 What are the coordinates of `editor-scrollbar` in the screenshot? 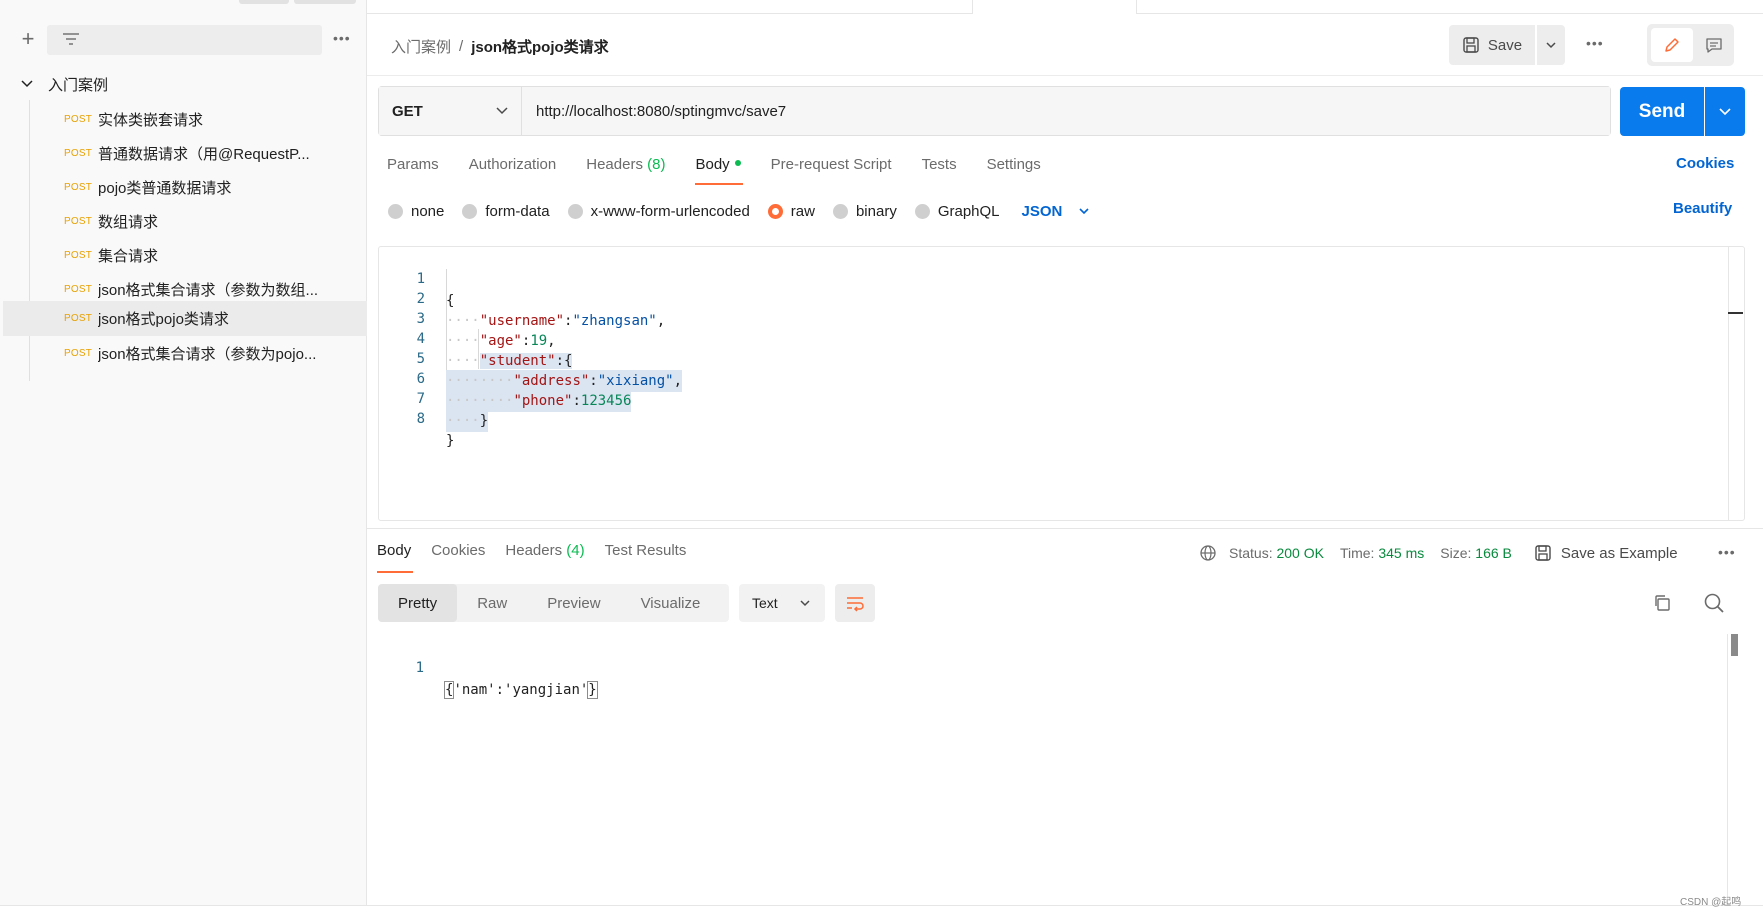 It's located at (1728, 383).